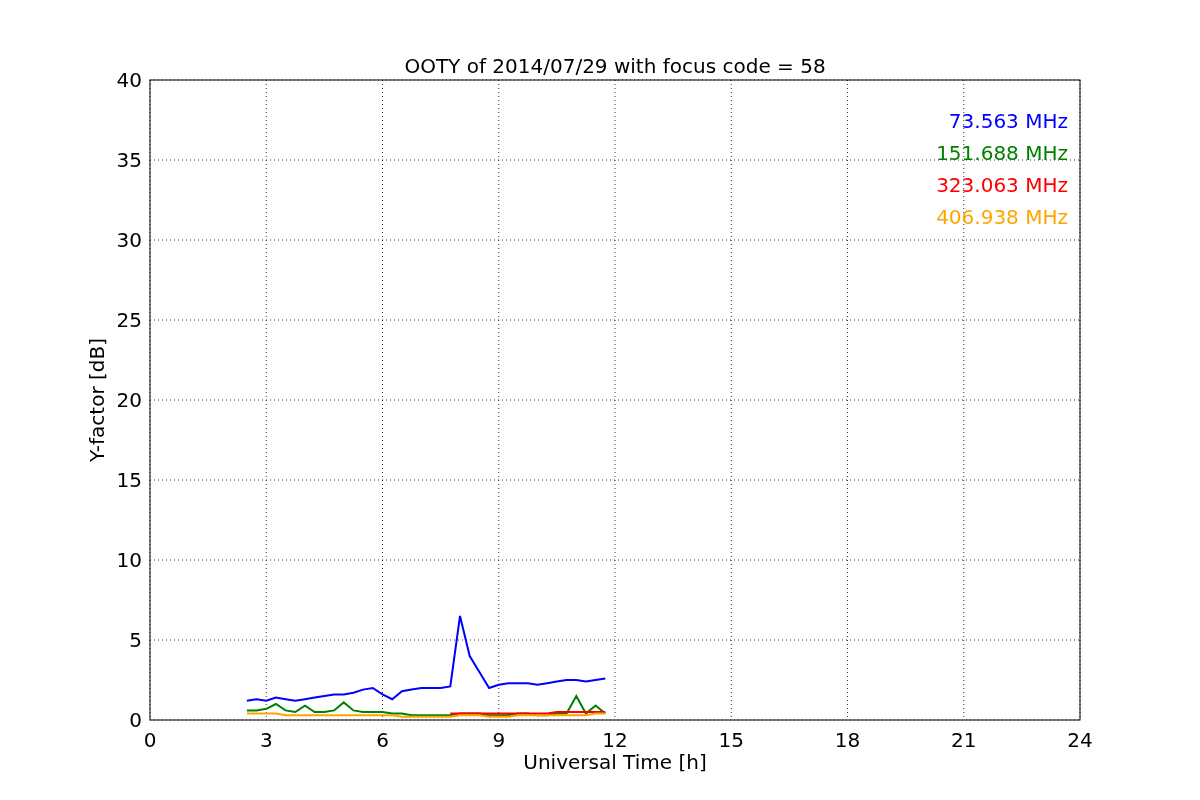 The image size is (1200, 800). What do you see at coordinates (135, 720) in the screenshot?
I see `y-tick-label: 0` at bounding box center [135, 720].